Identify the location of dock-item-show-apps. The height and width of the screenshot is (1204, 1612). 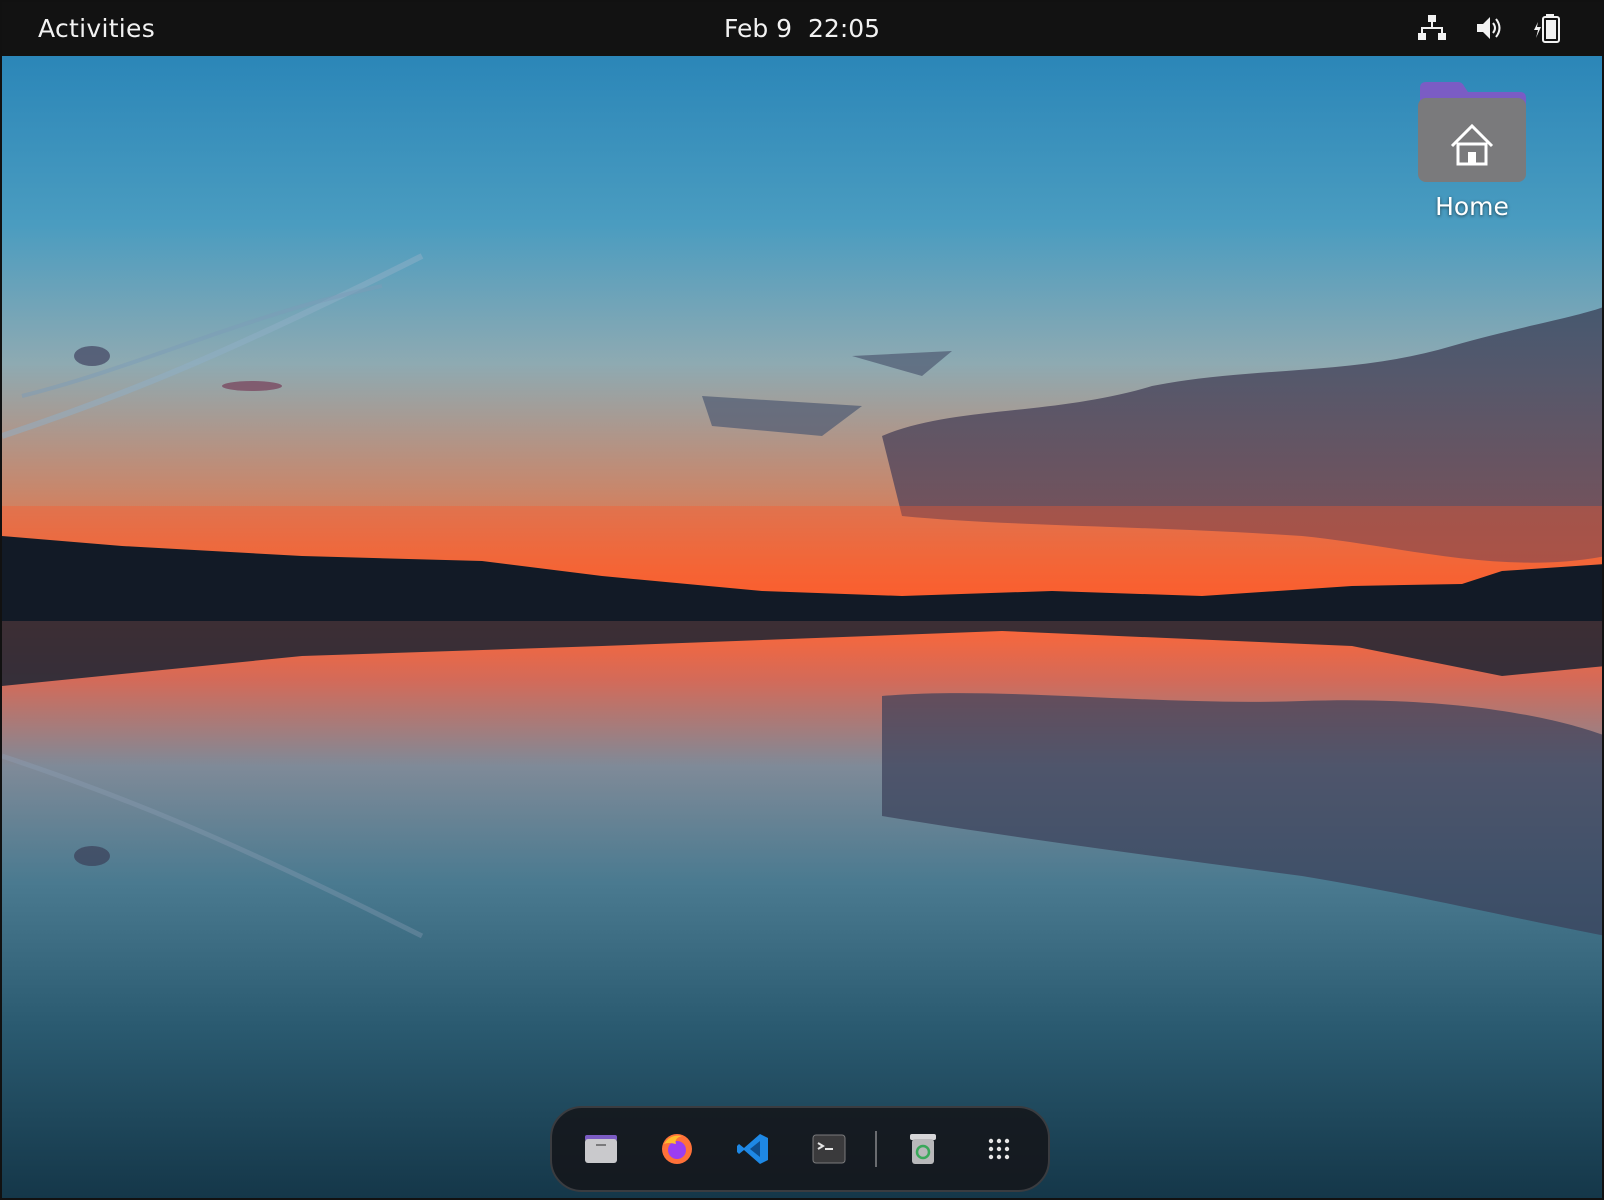
(999, 1149).